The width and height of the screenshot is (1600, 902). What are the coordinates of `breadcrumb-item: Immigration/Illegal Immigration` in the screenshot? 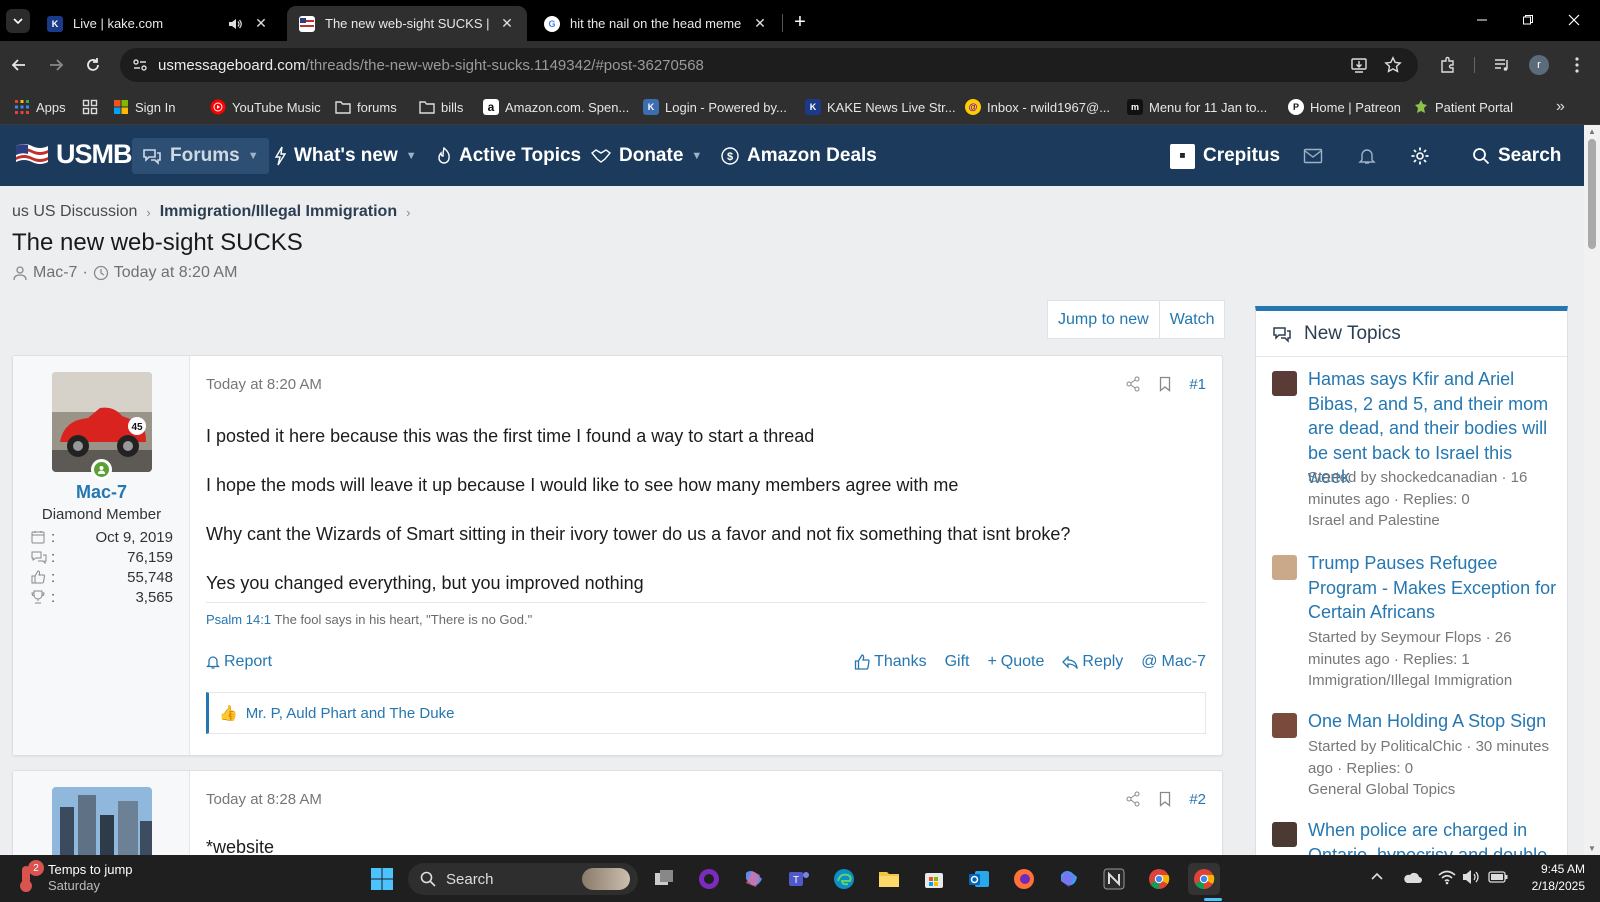 It's located at (278, 212).